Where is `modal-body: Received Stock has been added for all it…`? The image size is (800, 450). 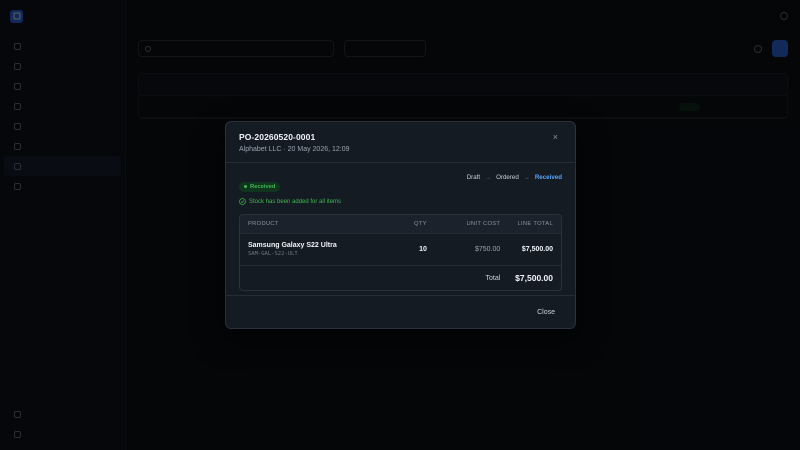 modal-body: Received Stock has been added for all it… is located at coordinates (400, 227).